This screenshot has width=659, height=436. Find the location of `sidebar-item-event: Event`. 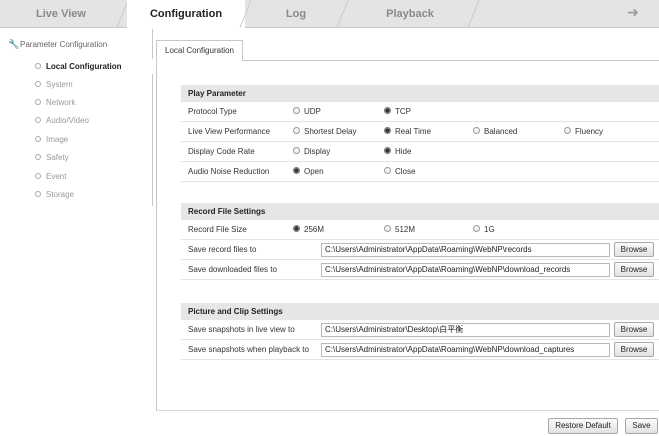

sidebar-item-event: Event is located at coordinates (50, 176).